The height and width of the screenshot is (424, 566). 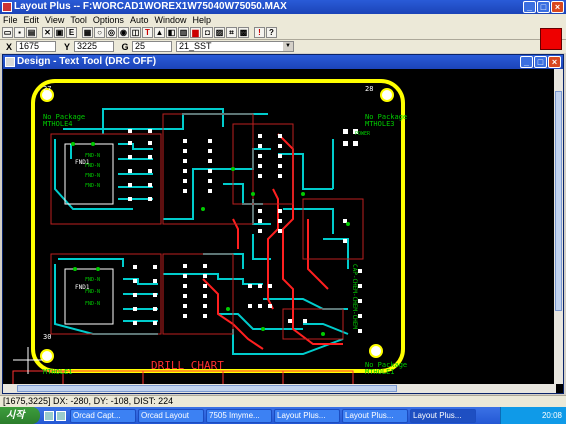 What do you see at coordinates (92, 304) in the screenshot?
I see `fnd-bottom-line-3: FND-N` at bounding box center [92, 304].